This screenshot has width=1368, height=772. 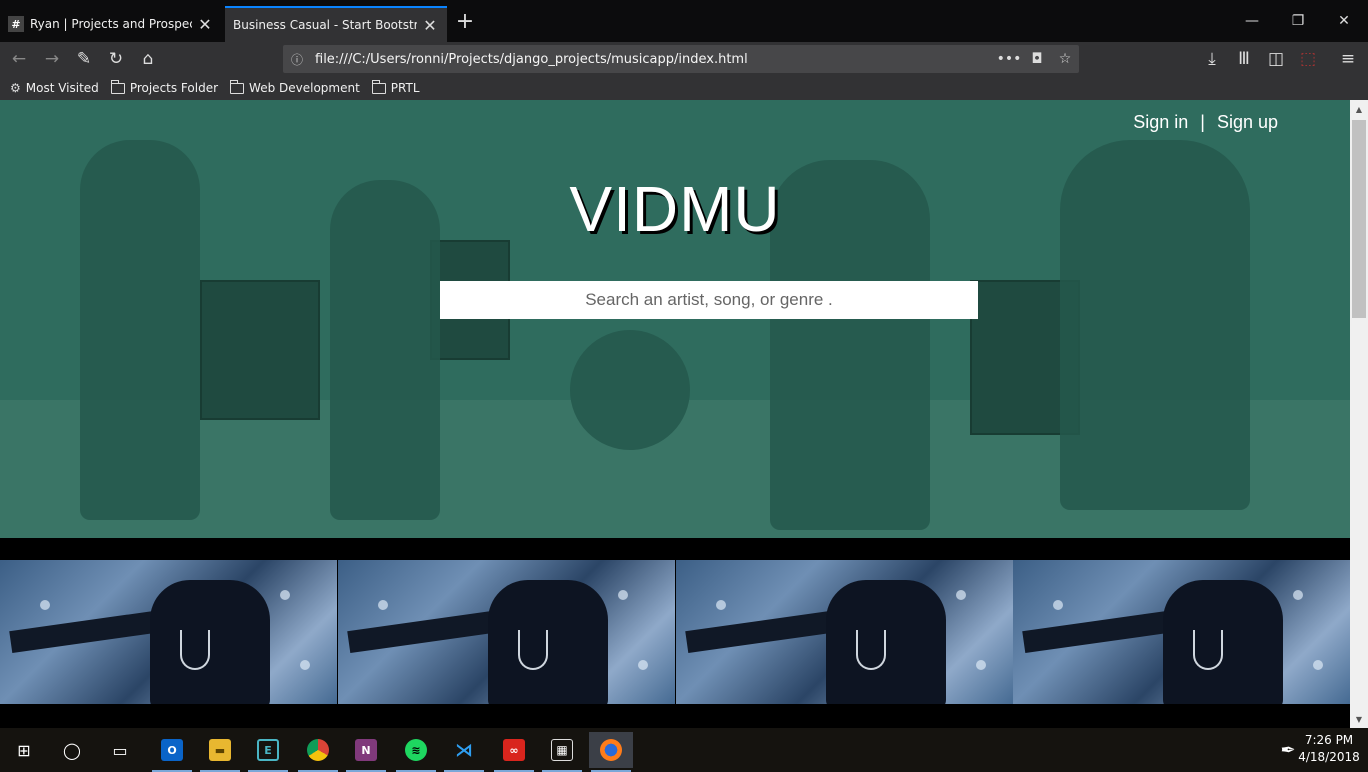 I want to click on file-explorer-icon: ▬, so click(x=220, y=752).